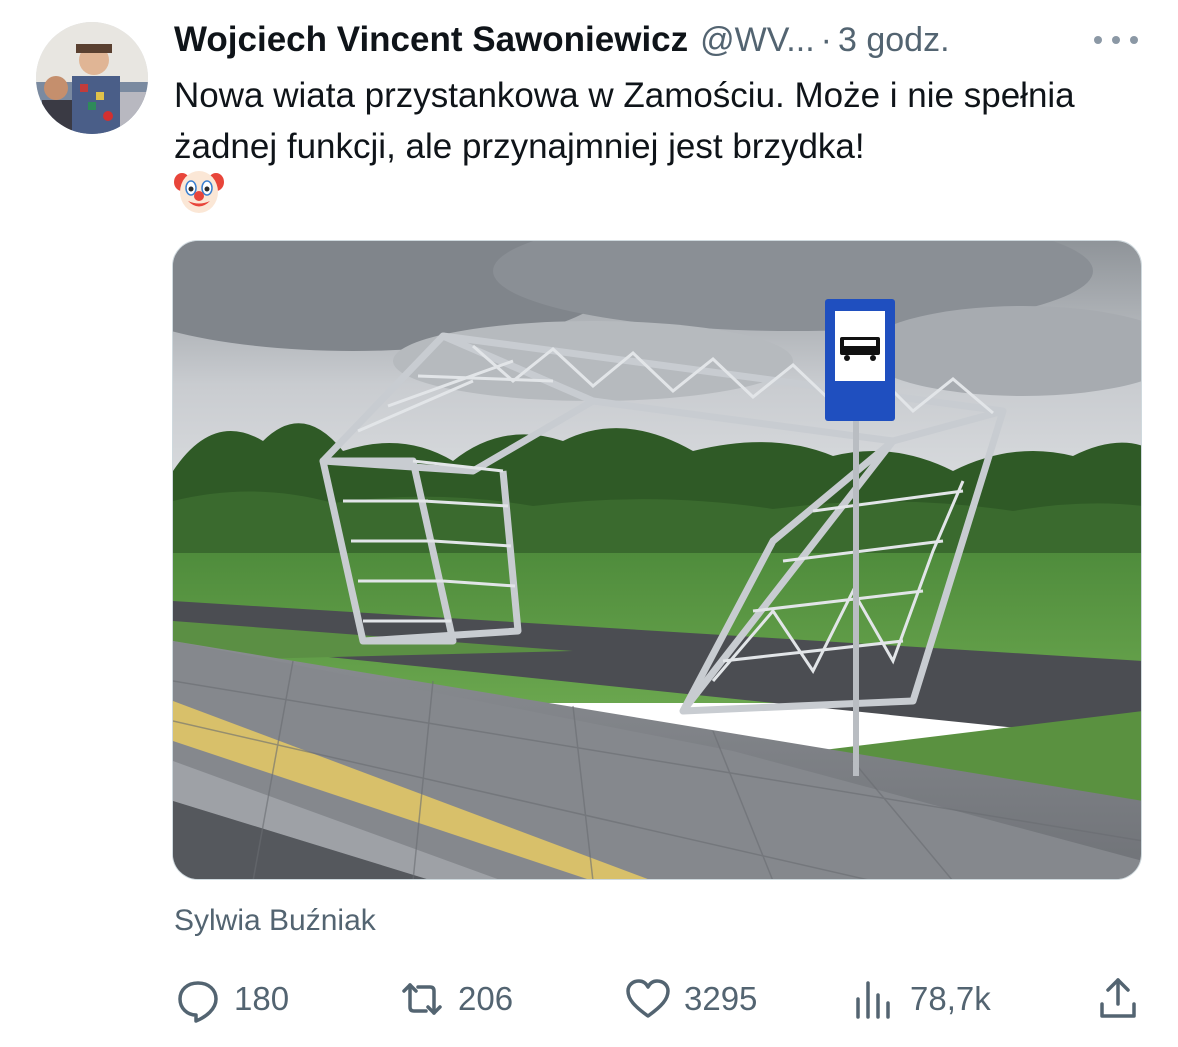 Image resolution: width=1178 pixels, height=1047 pixels. I want to click on views-bar-chart-icon, so click(873, 1000).